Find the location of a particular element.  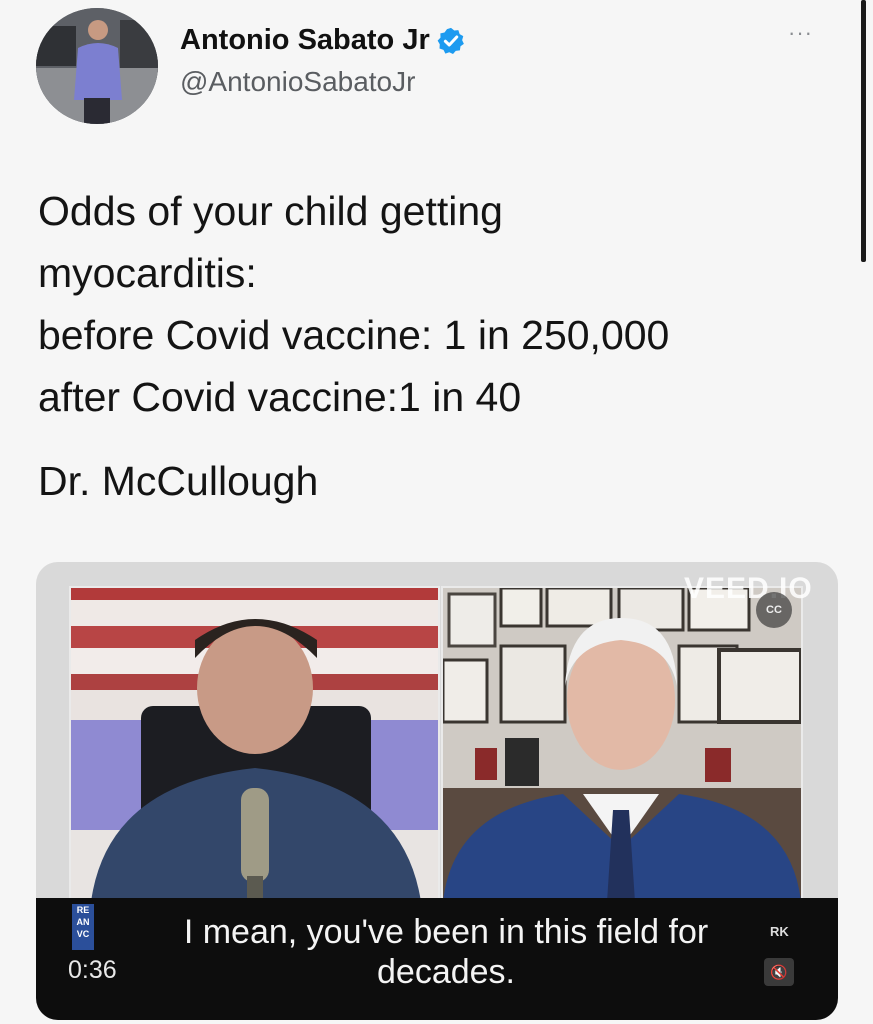

mute-icon: 🔇 is located at coordinates (779, 972).